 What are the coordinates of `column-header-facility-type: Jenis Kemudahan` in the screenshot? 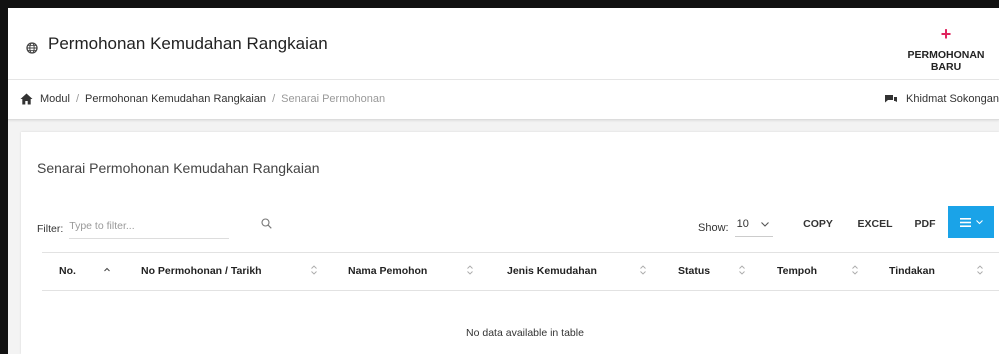 It's located at (552, 271).